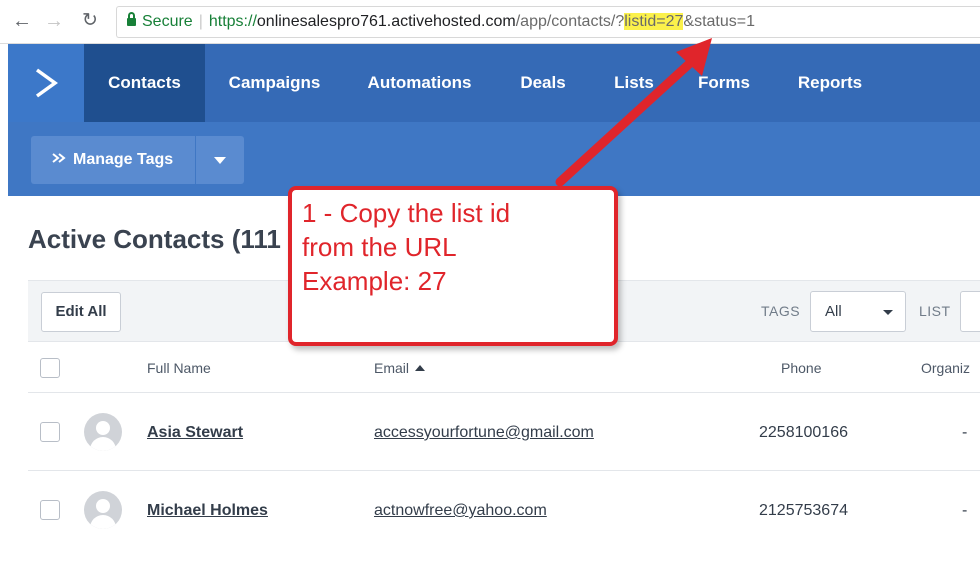 Image resolution: width=980 pixels, height=576 pixels. Describe the element at coordinates (379, 247) in the screenshot. I see `annotation-line-2: from the URL` at that location.